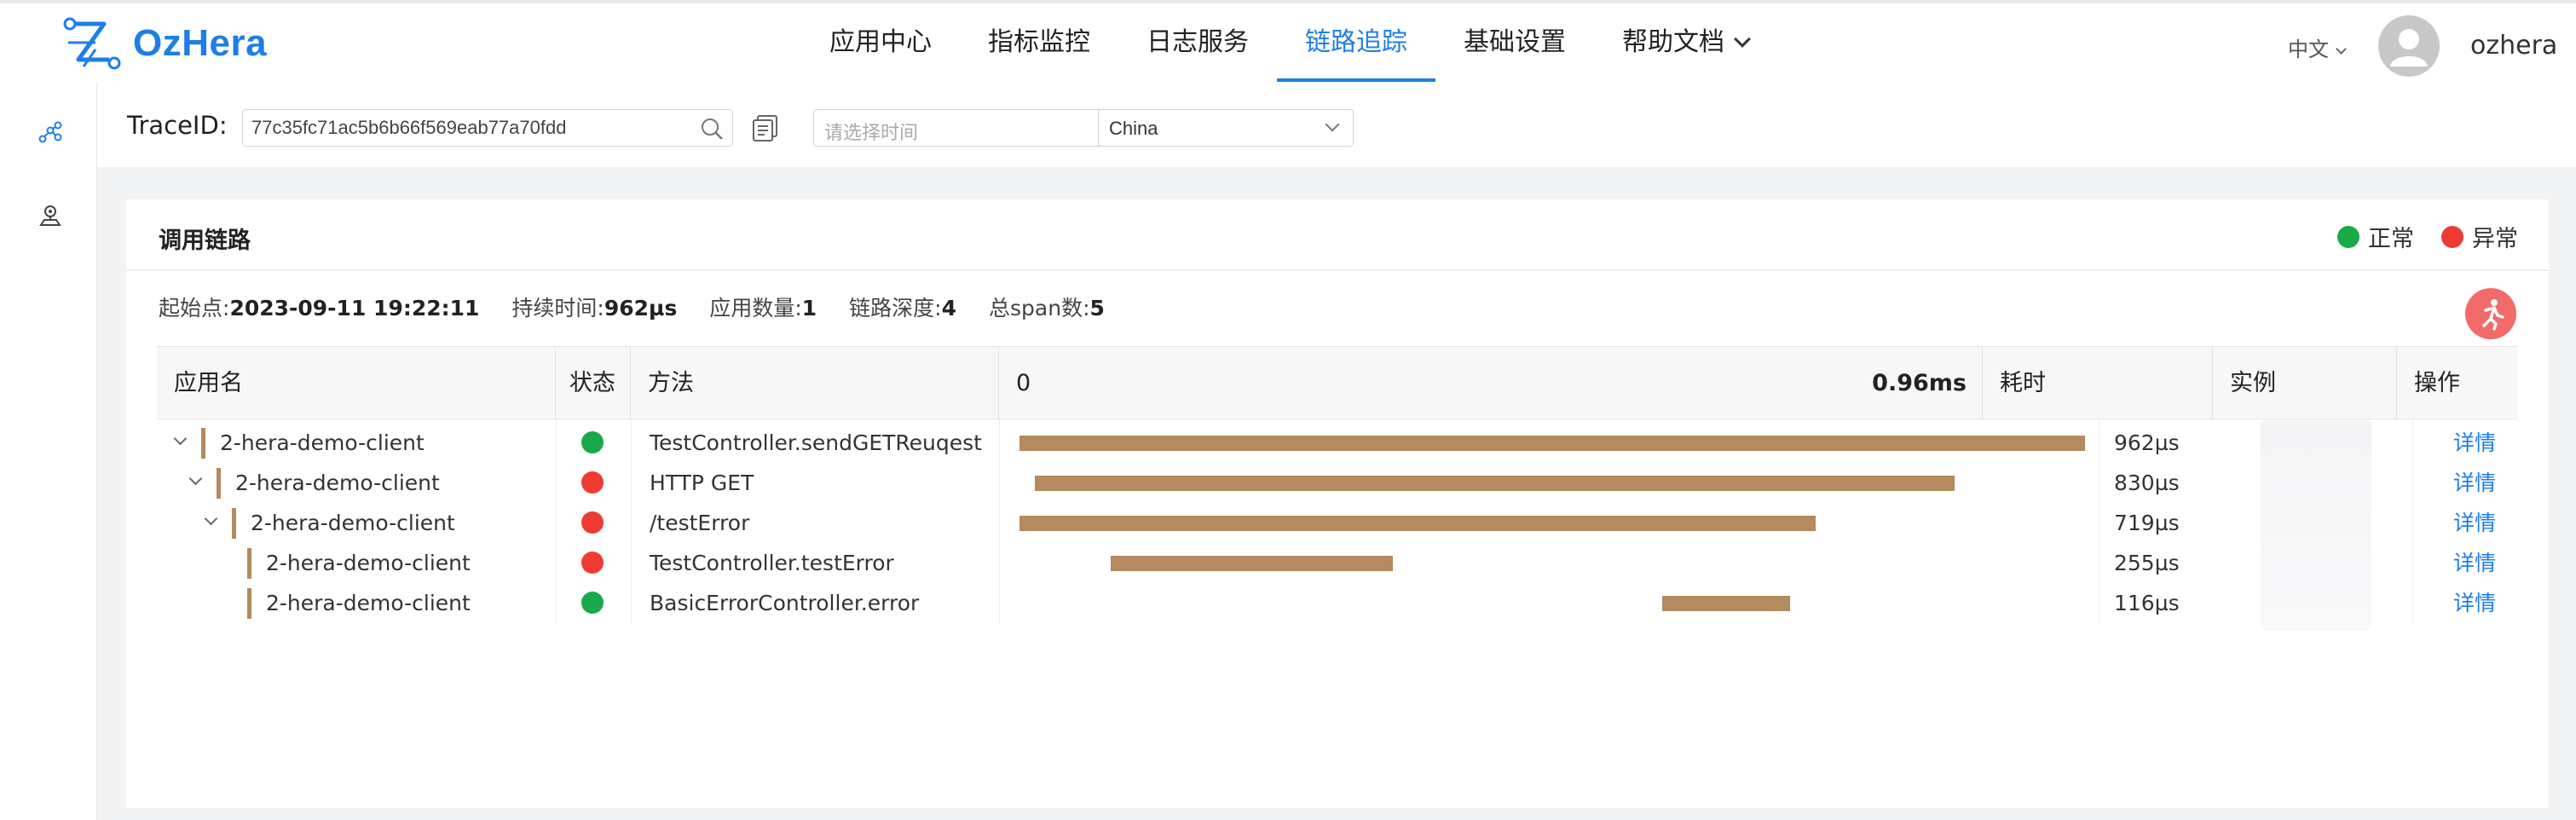  What do you see at coordinates (712, 129) in the screenshot?
I see `search-icon` at bounding box center [712, 129].